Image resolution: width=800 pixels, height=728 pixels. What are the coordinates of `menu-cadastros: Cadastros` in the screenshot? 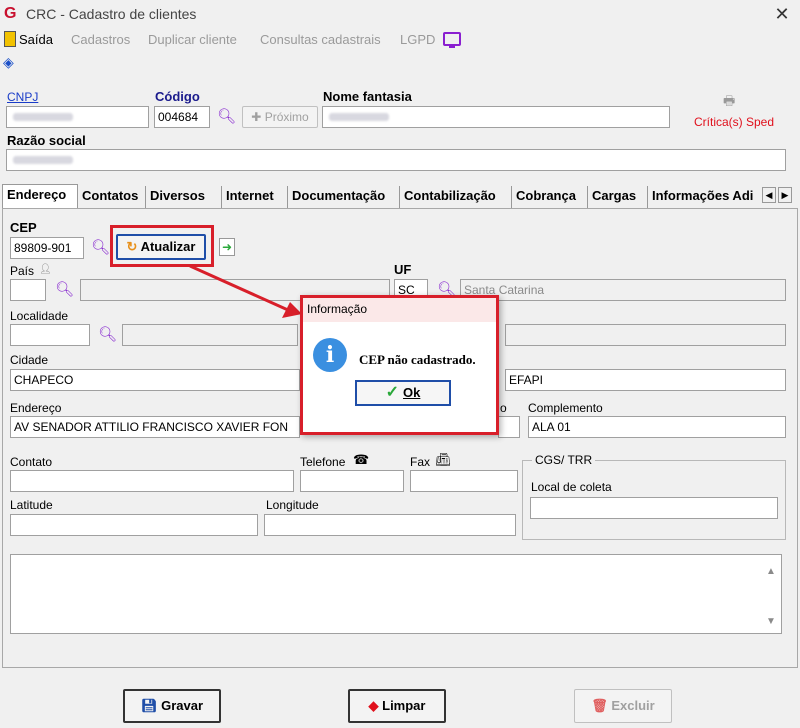 It's located at (100, 39).